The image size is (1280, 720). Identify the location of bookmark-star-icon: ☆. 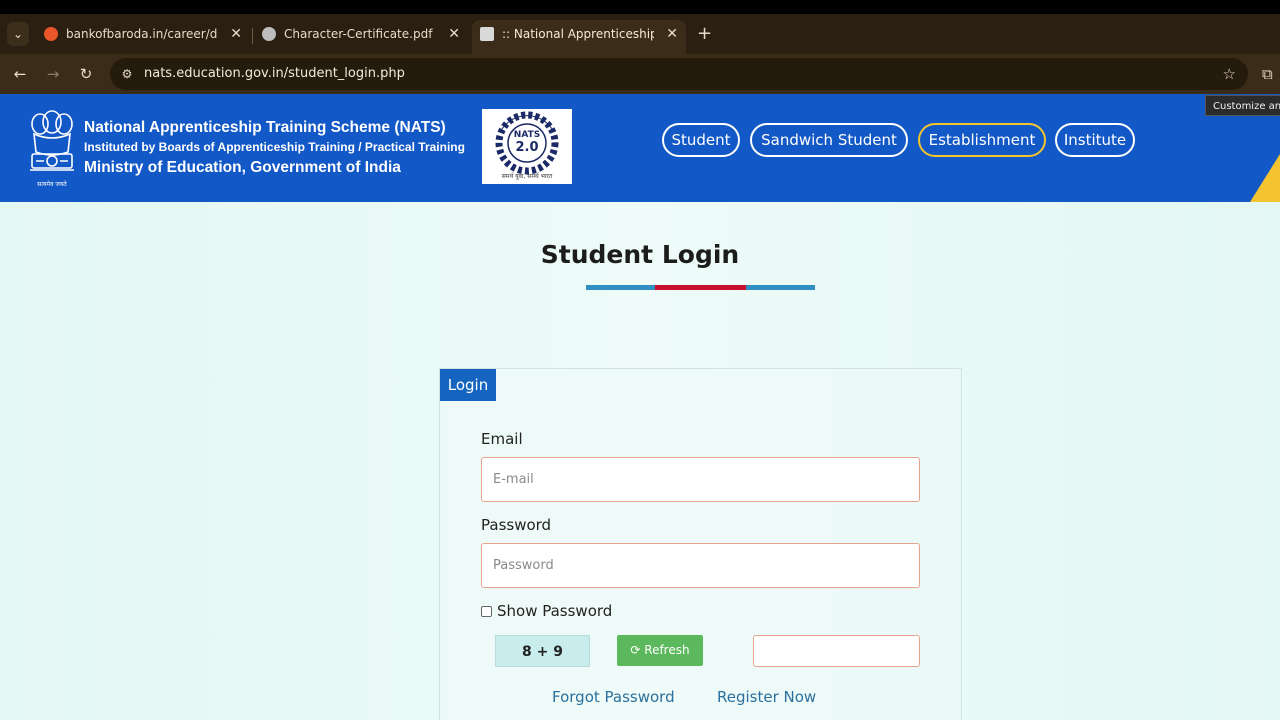
(1229, 74).